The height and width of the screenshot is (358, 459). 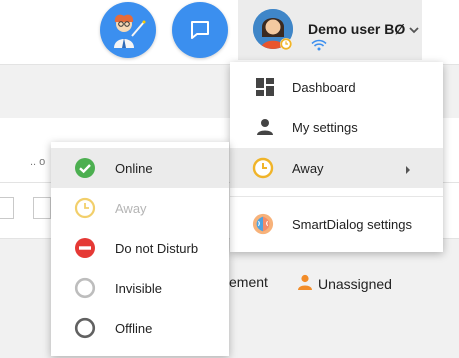 What do you see at coordinates (355, 284) in the screenshot?
I see `unassigned-label: Unassigned` at bounding box center [355, 284].